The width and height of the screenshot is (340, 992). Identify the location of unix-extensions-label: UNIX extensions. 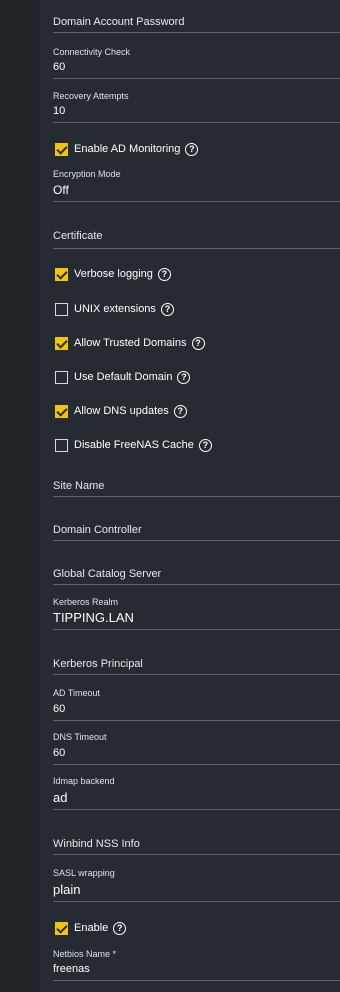
(115, 309).